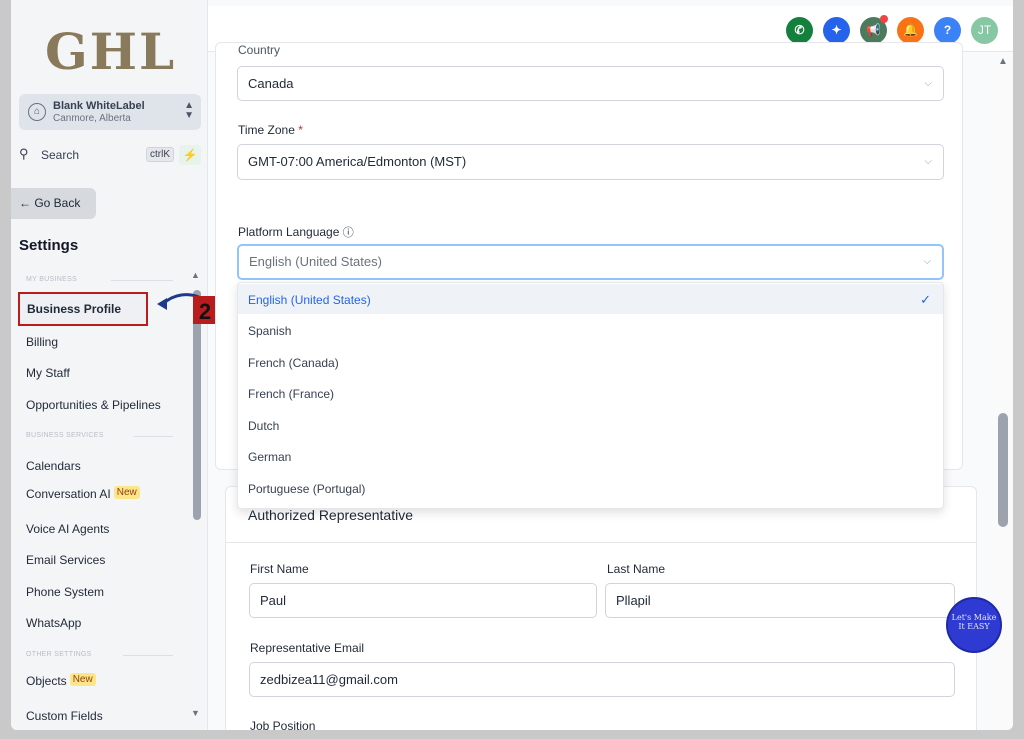 Image resolution: width=1024 pixels, height=739 pixels. I want to click on language-option: Spanish, so click(590, 330).